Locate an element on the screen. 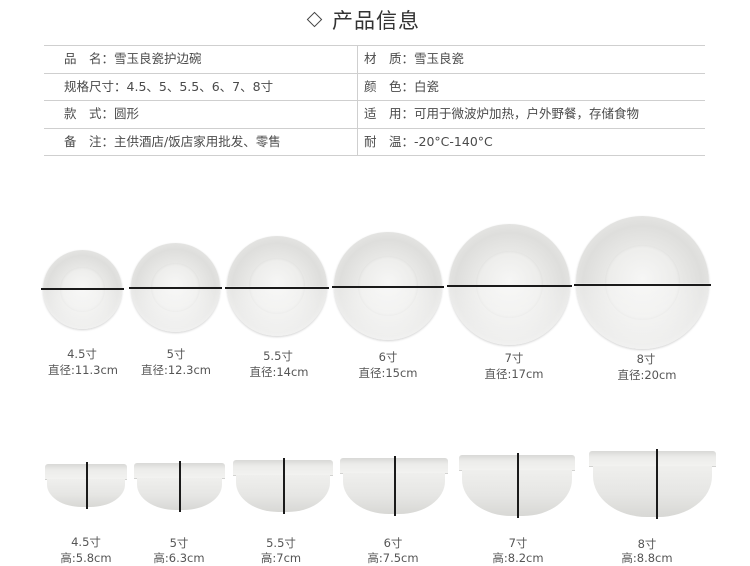 This screenshot has width=750, height=566. info-row: 款 式：圆形 适 用：可用于微波炉加热，户外野餐，存储食物 is located at coordinates (374, 115).